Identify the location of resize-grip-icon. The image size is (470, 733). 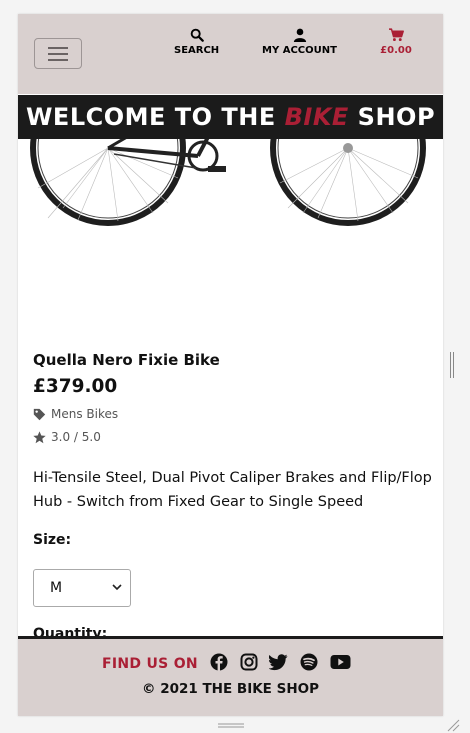
(231, 726).